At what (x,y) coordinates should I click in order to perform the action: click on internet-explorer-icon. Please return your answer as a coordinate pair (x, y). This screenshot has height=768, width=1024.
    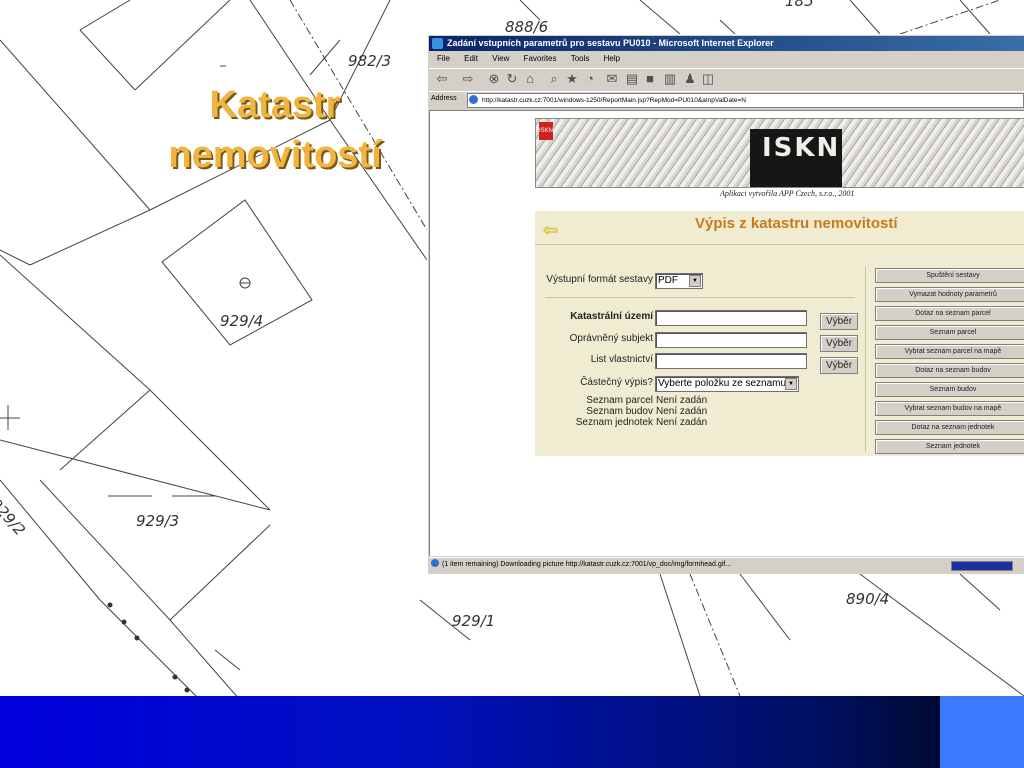
    Looking at the image, I should click on (437, 43).